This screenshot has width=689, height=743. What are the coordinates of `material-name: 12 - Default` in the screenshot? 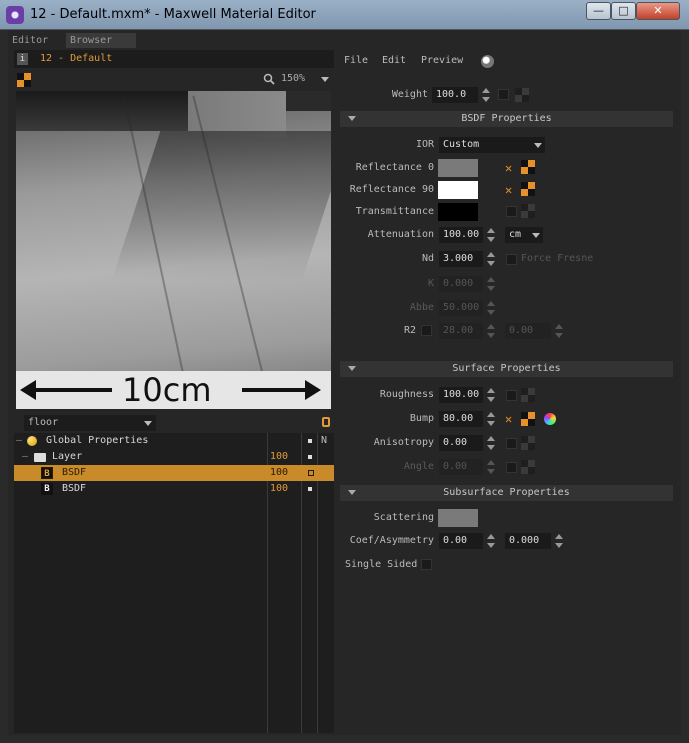 It's located at (76, 58).